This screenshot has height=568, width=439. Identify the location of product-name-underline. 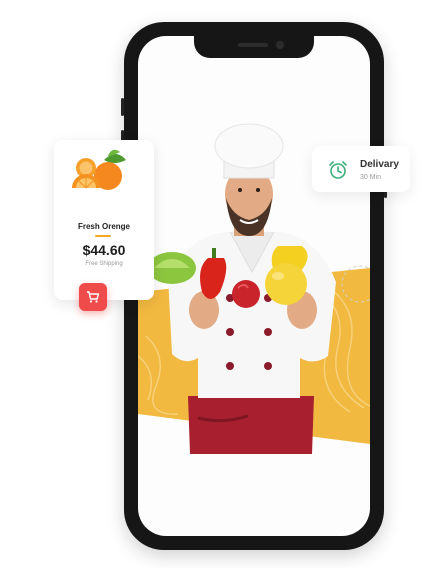
(103, 236).